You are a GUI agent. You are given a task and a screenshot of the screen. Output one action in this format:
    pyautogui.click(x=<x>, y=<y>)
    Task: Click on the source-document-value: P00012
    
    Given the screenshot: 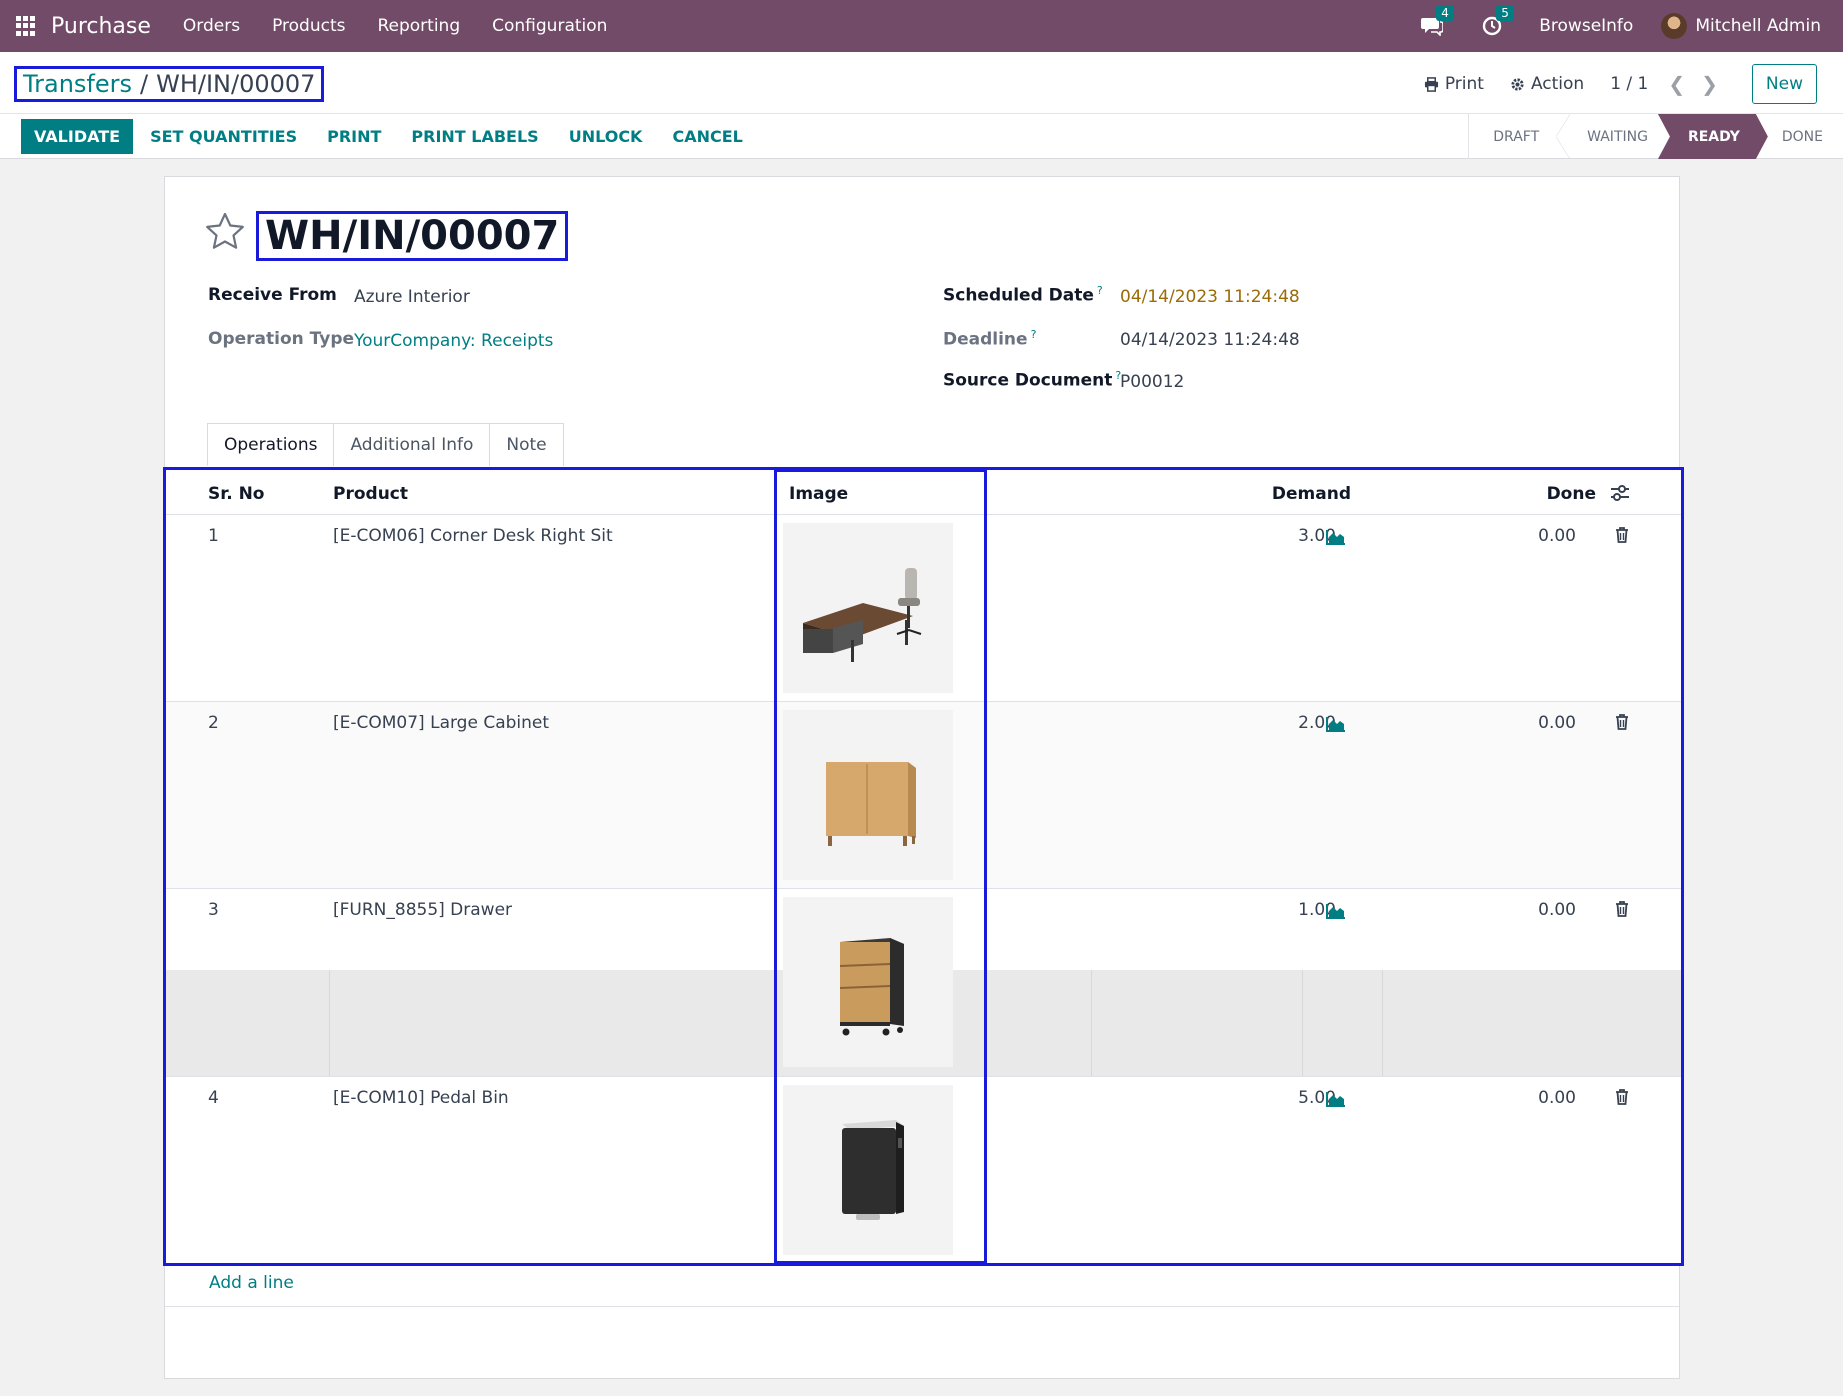 What is the action you would take?
    pyautogui.click(x=1152, y=382)
    